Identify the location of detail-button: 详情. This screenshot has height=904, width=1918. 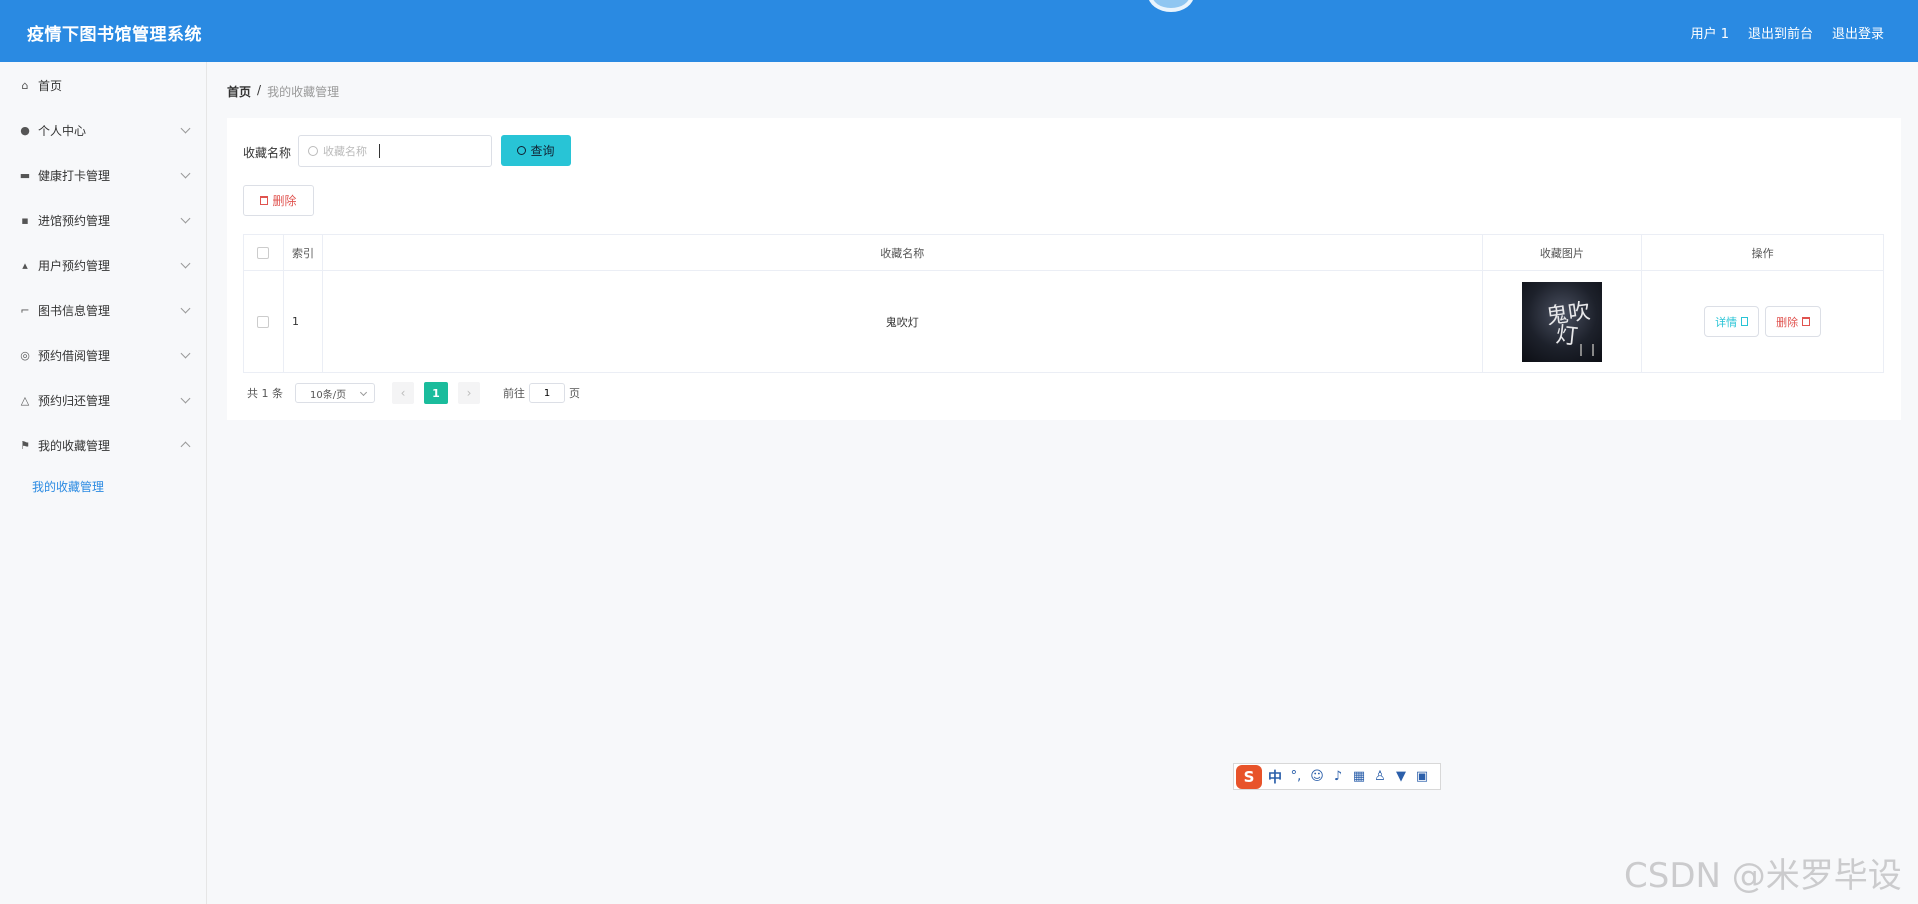
(1732, 321).